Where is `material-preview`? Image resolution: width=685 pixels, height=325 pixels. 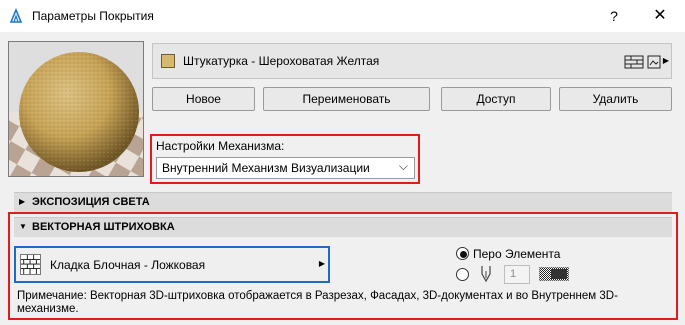 material-preview is located at coordinates (76, 109).